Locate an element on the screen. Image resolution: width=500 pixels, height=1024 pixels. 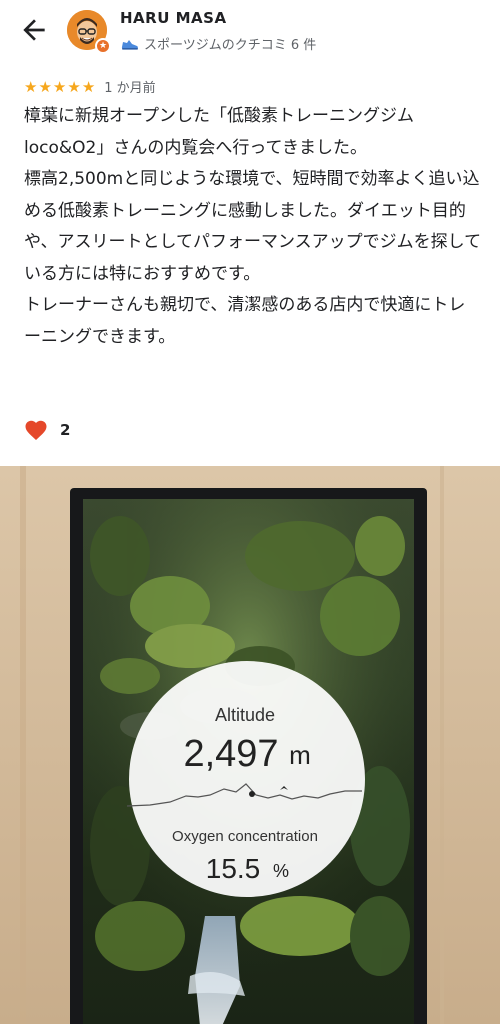
local-guide-badge-icon: ★ is located at coordinates (103, 46).